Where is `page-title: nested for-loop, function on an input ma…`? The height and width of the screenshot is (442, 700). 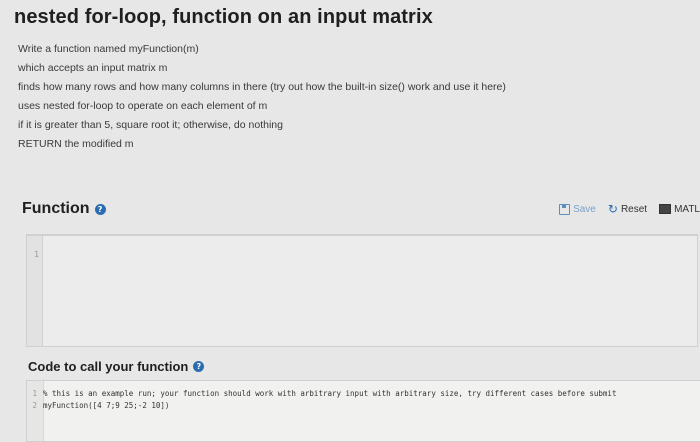 page-title: nested for-loop, function on an input ma… is located at coordinates (223, 17).